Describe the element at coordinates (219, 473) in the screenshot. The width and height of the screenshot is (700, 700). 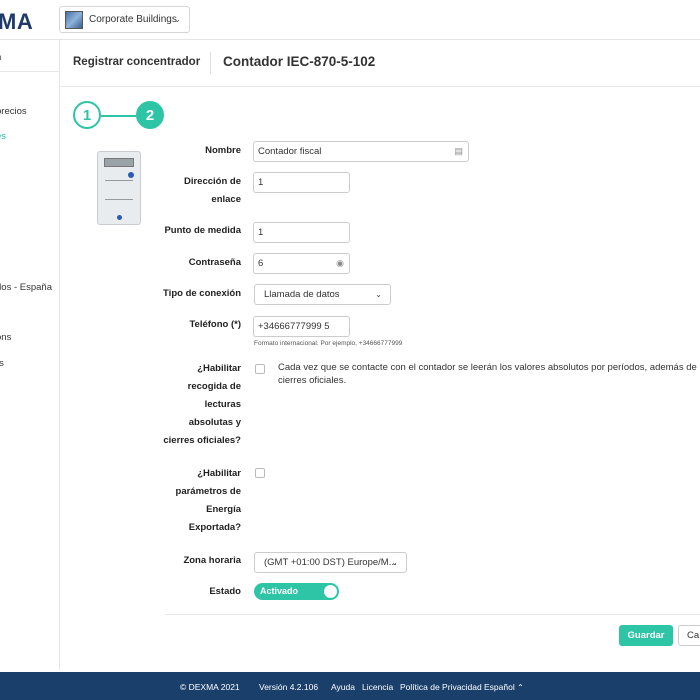
I see `energia-label-line: ¿Habilitar` at that location.